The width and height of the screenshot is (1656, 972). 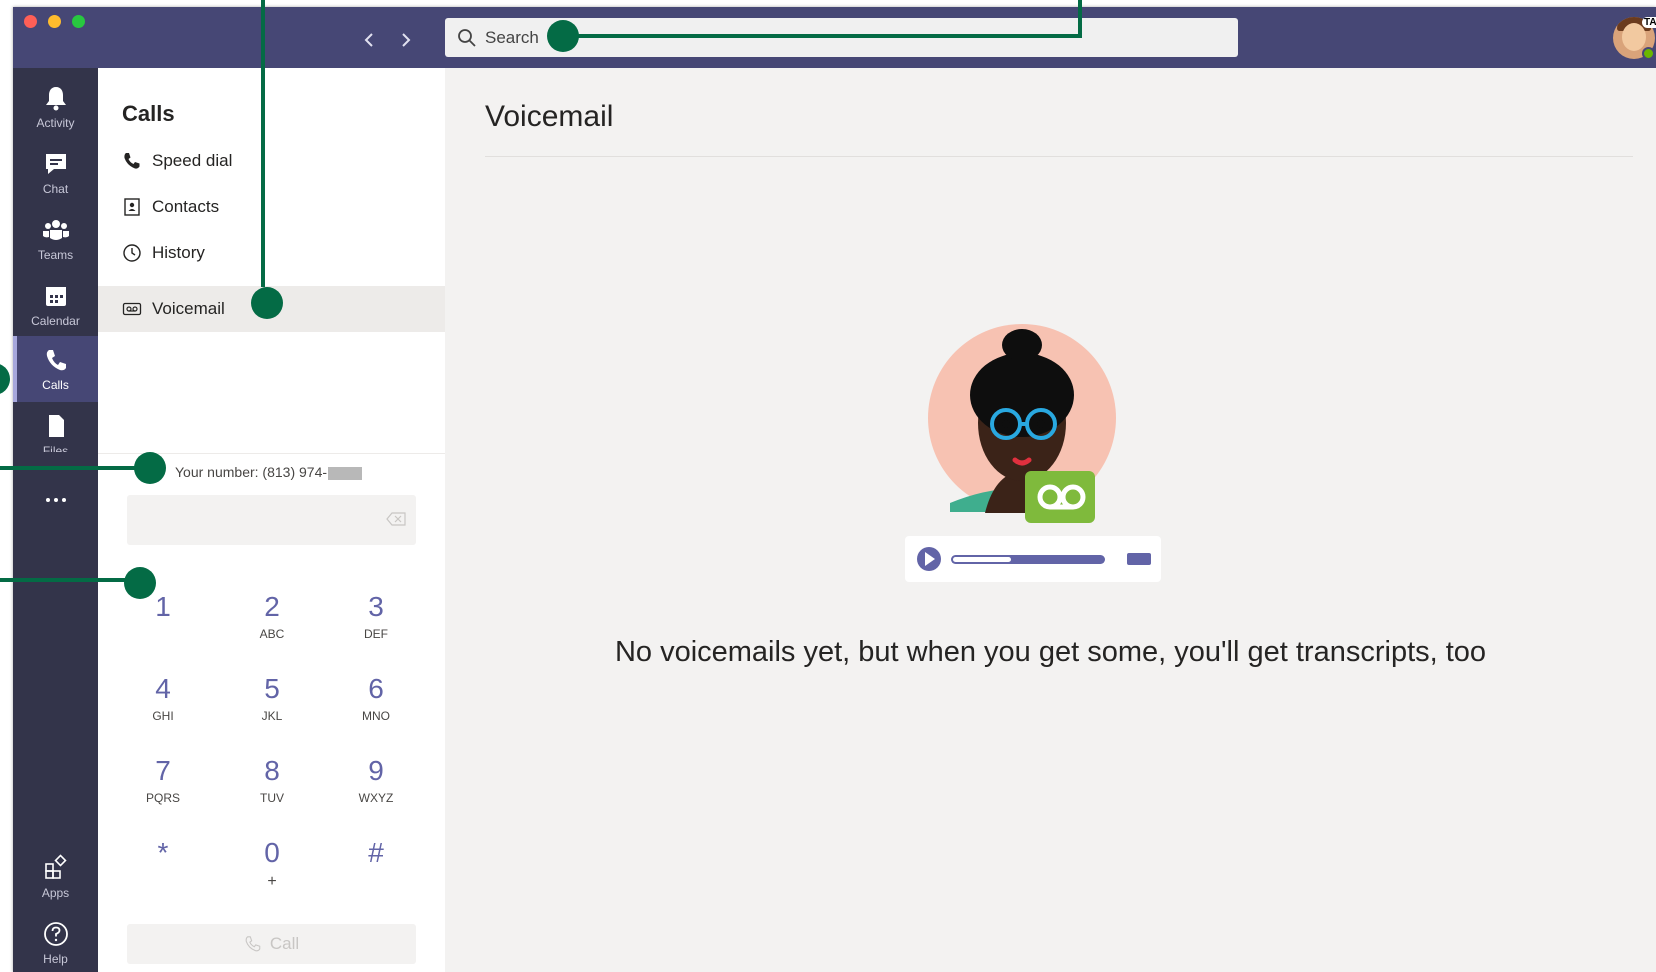 What do you see at coordinates (55, 893) in the screenshot?
I see `rail-item-label: Apps` at bounding box center [55, 893].